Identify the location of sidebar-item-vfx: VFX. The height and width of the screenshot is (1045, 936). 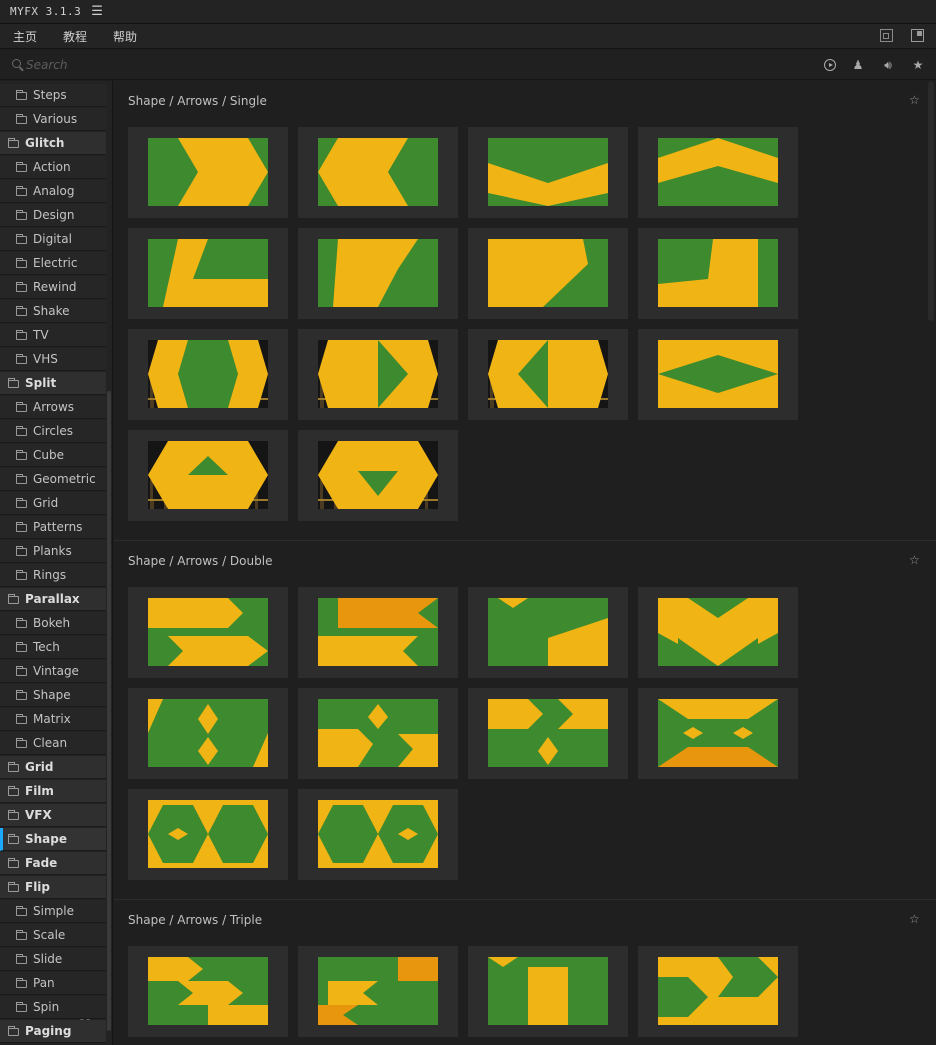
(53, 815).